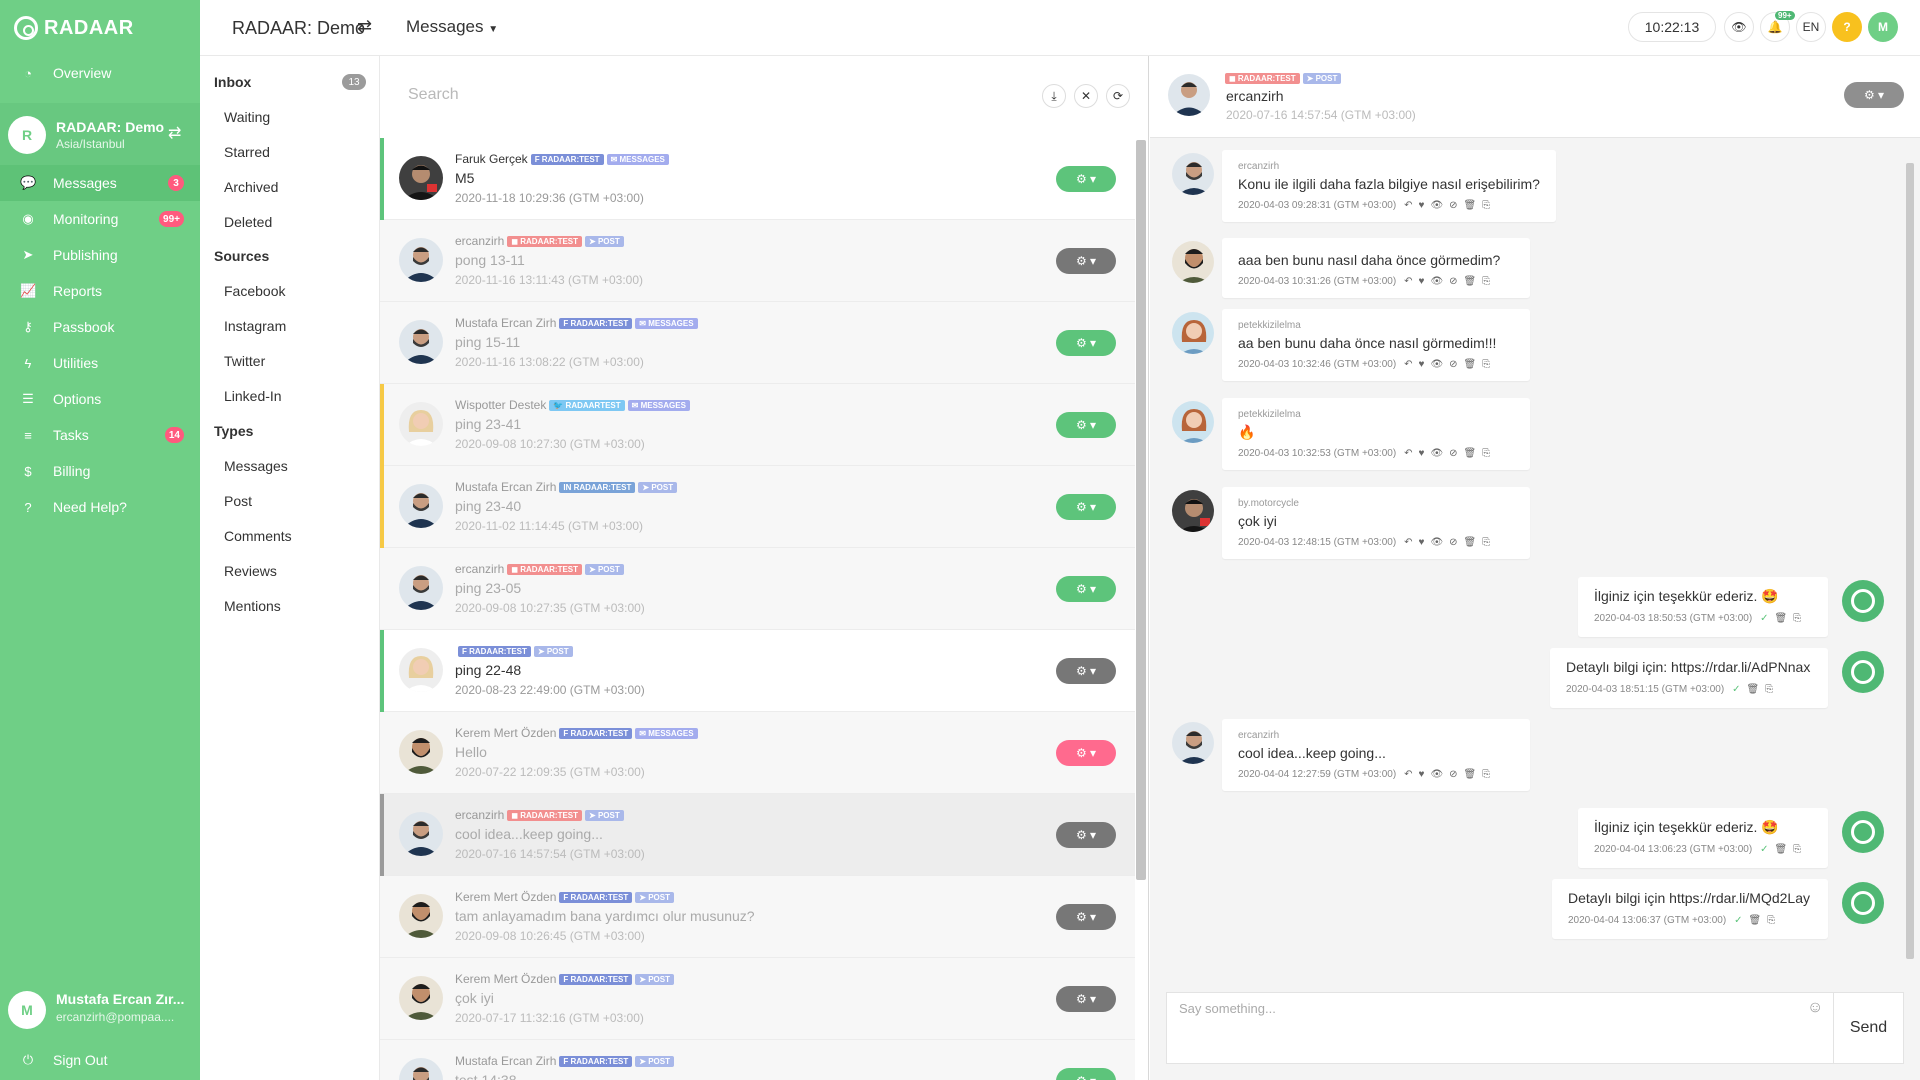 This screenshot has width=1920, height=1080. I want to click on filter-waiting: Waiting, so click(247, 117).